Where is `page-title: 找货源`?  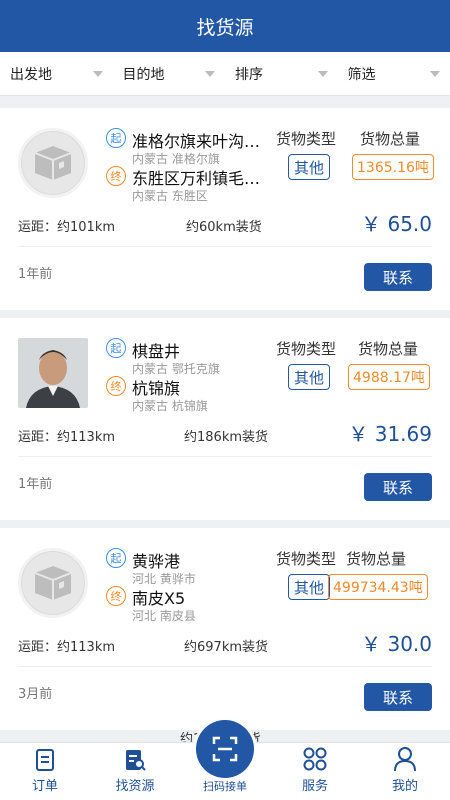 page-title: 找货源 is located at coordinates (225, 27).